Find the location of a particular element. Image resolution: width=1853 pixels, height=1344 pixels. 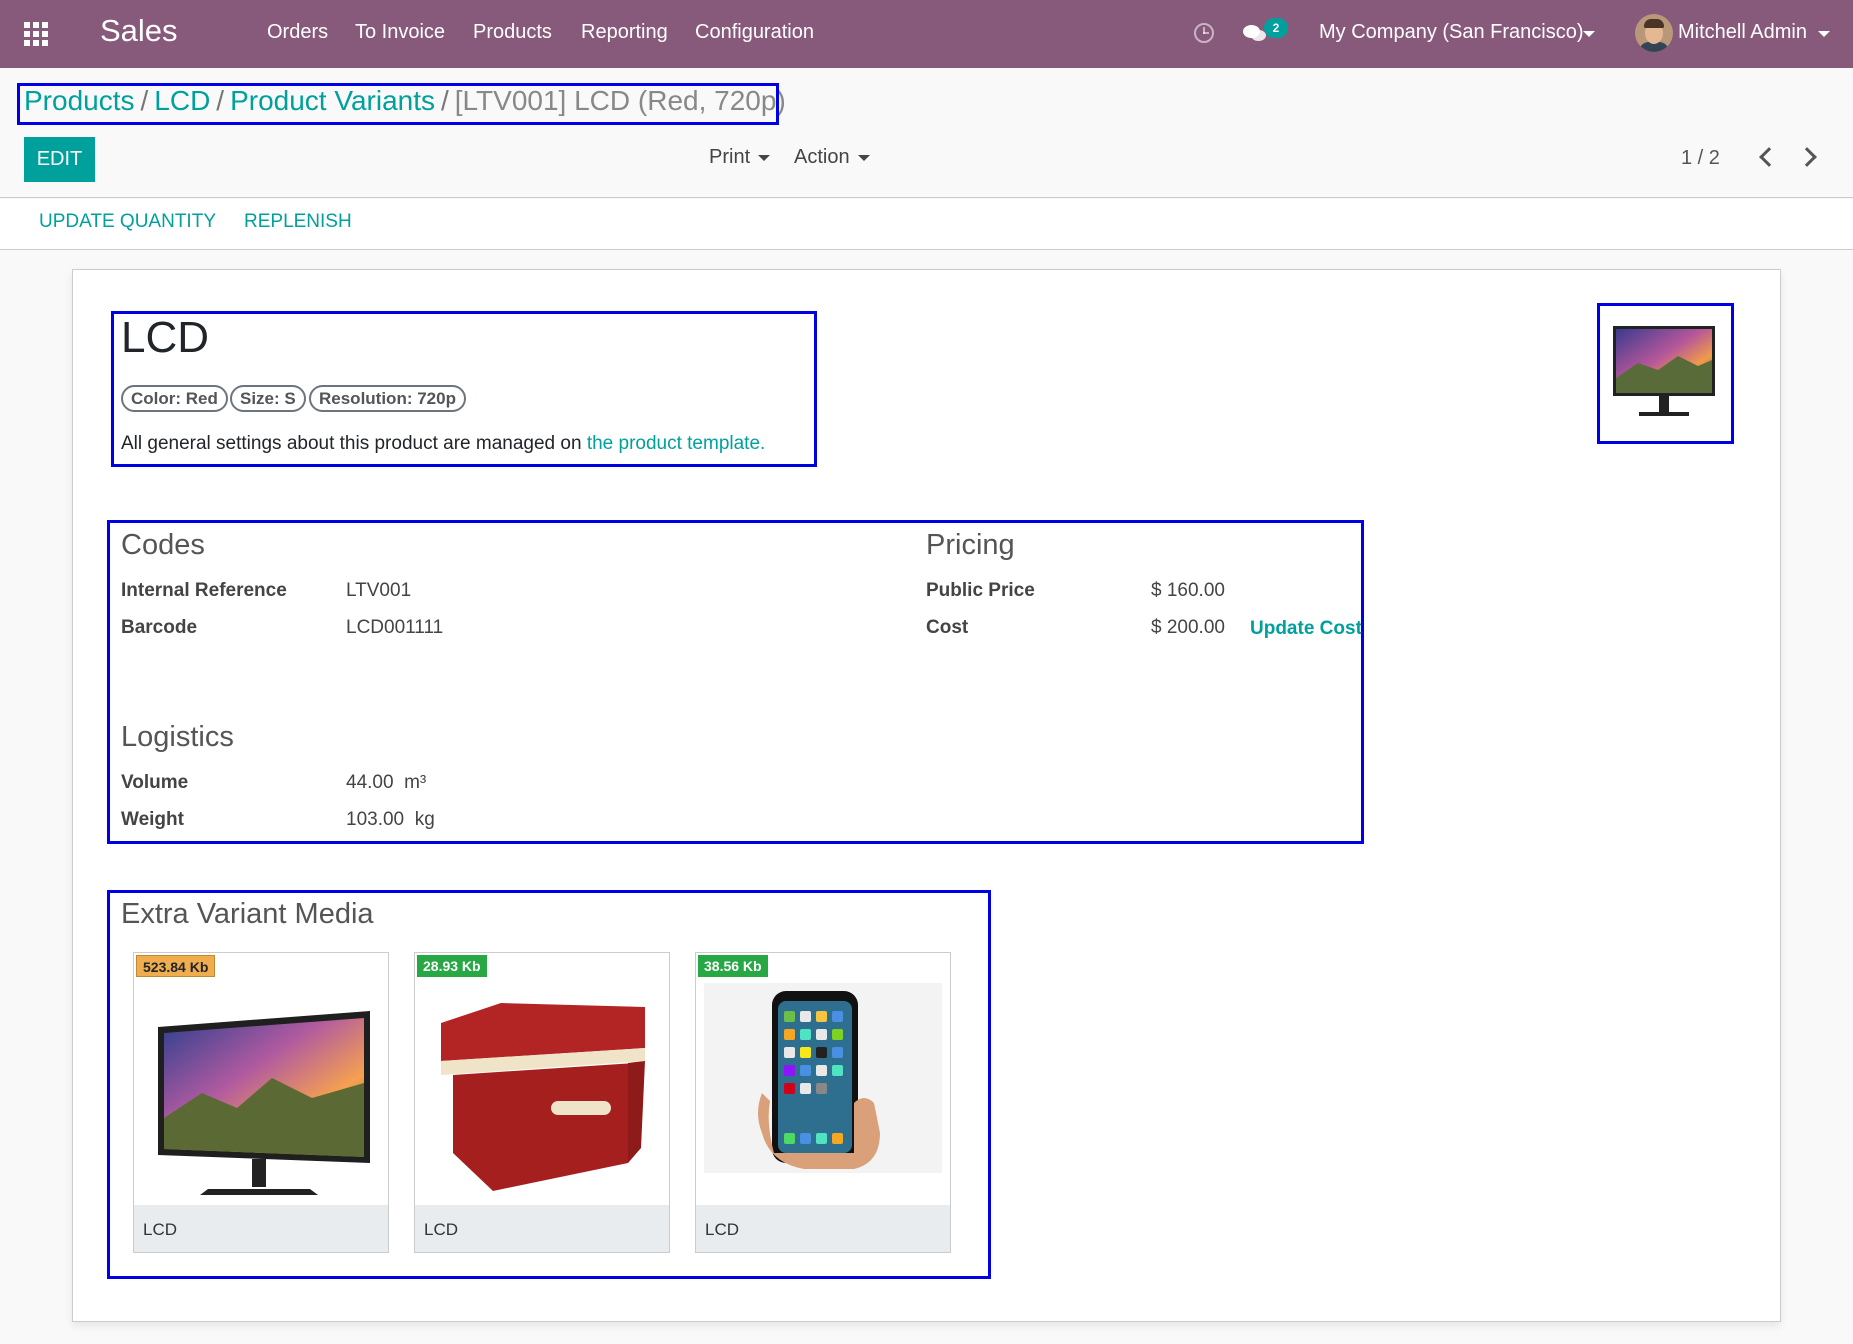

chat-icon is located at coordinates (1254, 33).